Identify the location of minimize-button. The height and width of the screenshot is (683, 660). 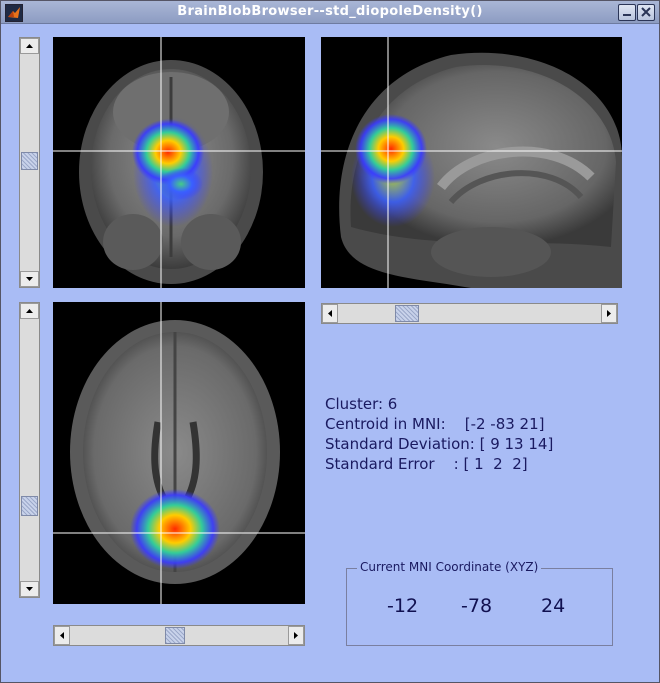
(627, 12).